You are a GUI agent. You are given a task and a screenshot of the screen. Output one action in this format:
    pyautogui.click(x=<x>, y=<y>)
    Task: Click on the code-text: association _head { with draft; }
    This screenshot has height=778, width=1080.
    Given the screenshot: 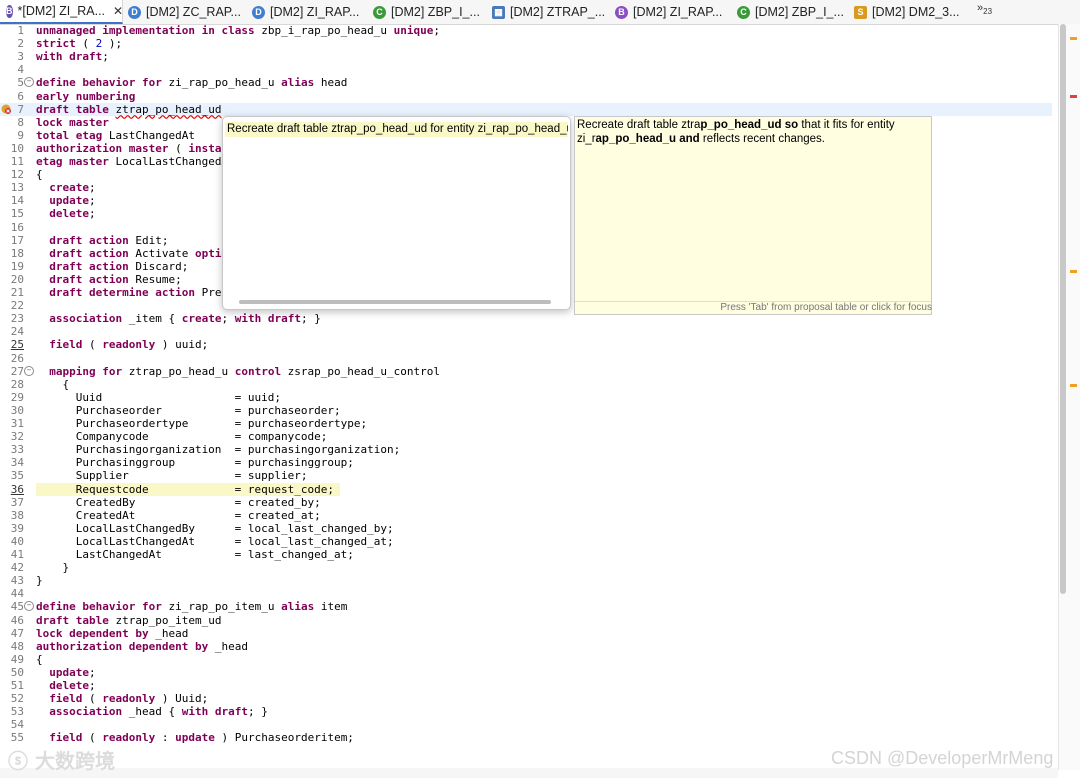 What is the action you would take?
    pyautogui.click(x=158, y=712)
    